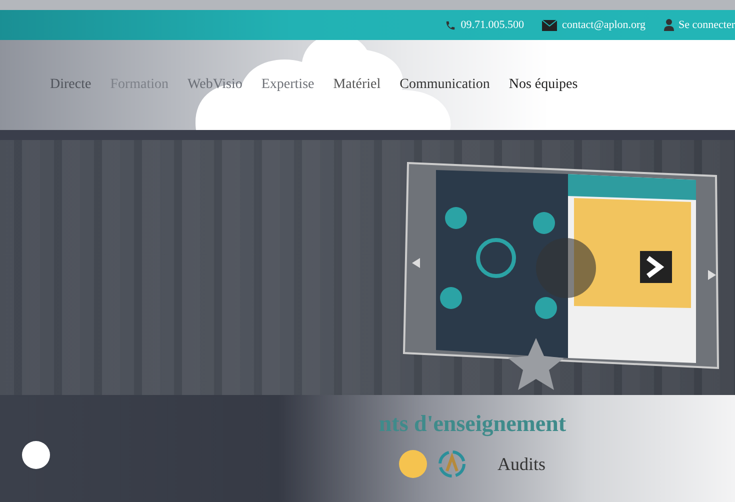 Image resolution: width=735 pixels, height=502 pixels. Describe the element at coordinates (71, 85) in the screenshot. I see `nav-link: Directe` at that location.